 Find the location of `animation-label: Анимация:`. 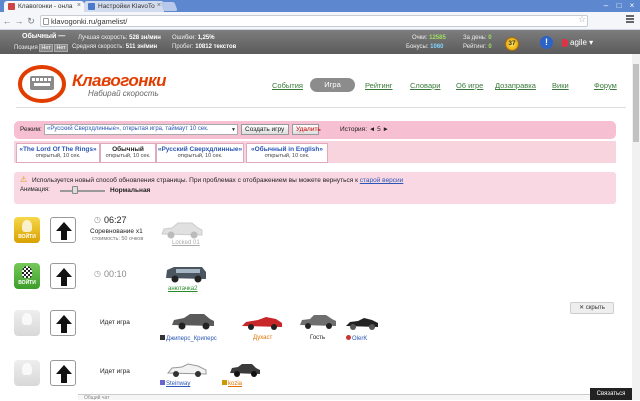

animation-label: Анимация: is located at coordinates (35, 190).